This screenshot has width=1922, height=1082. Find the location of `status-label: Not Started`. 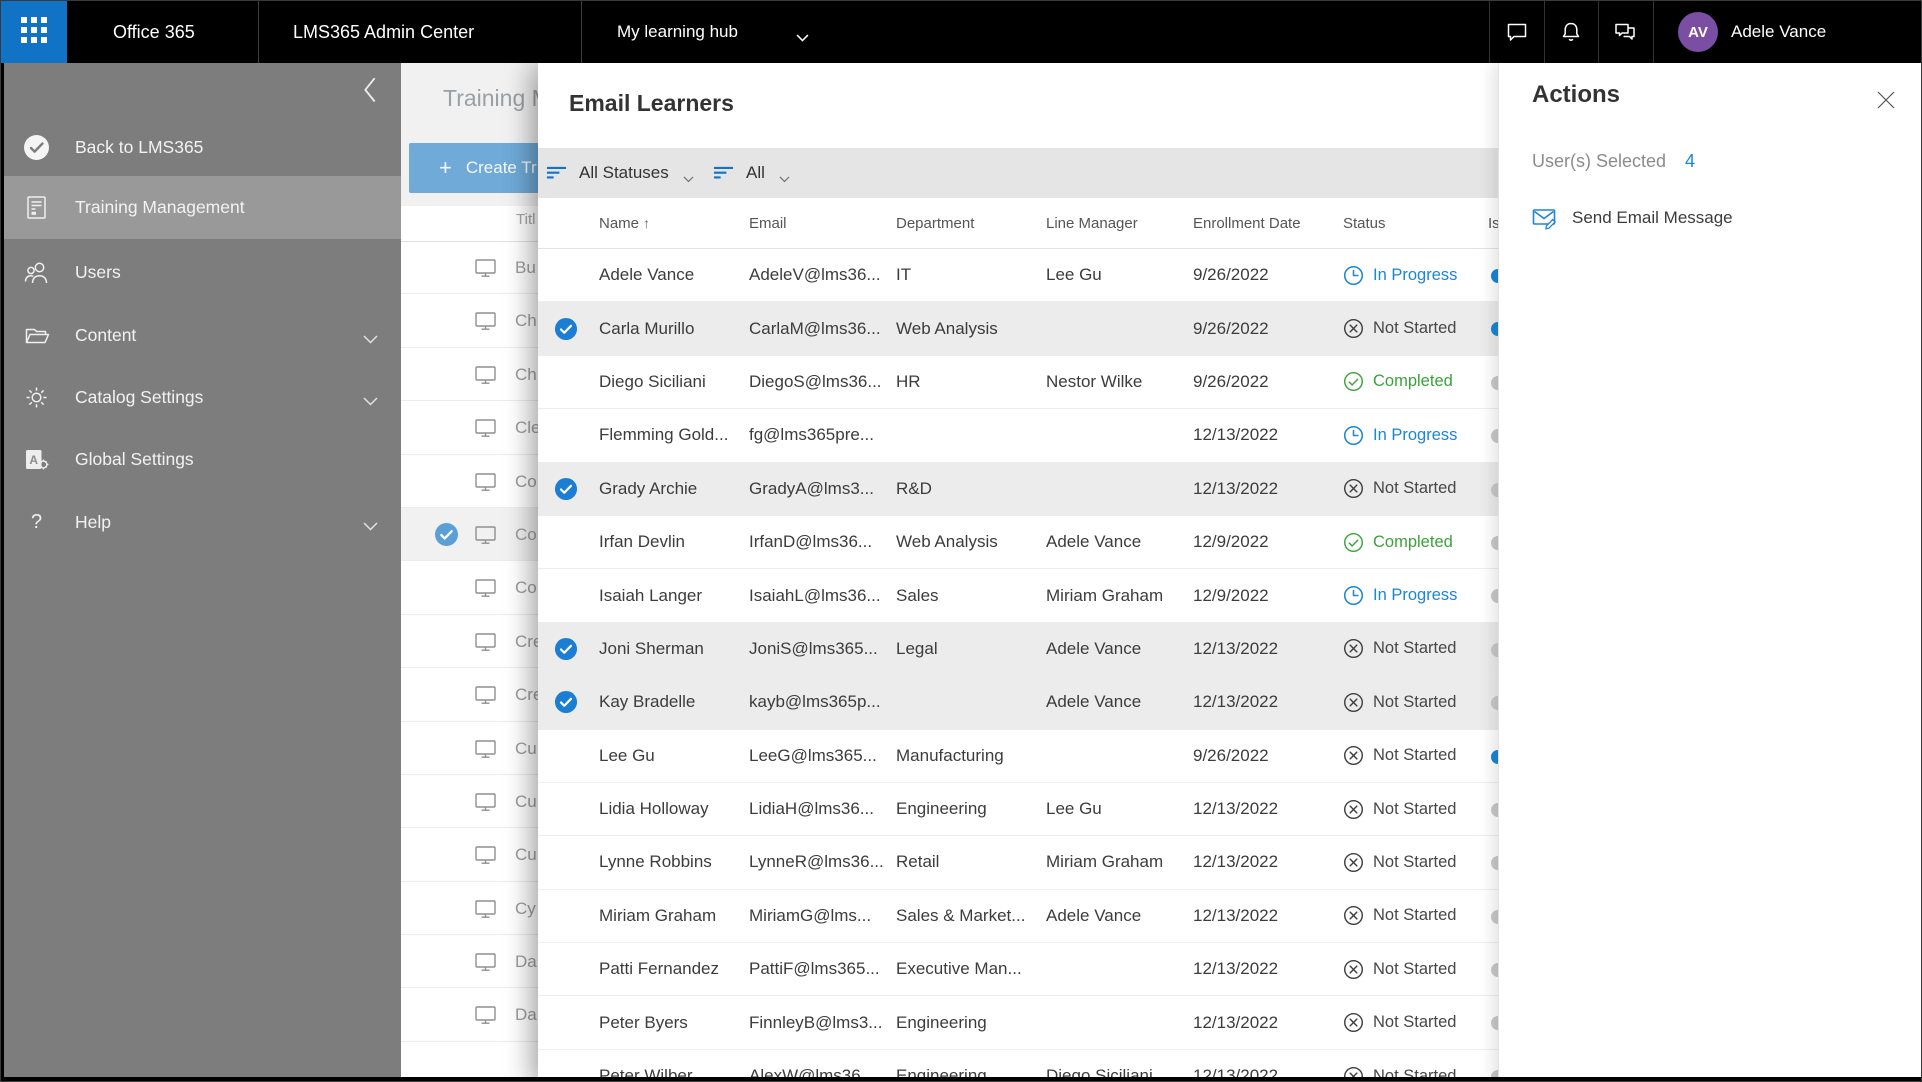

status-label: Not Started is located at coordinates (1415, 701).